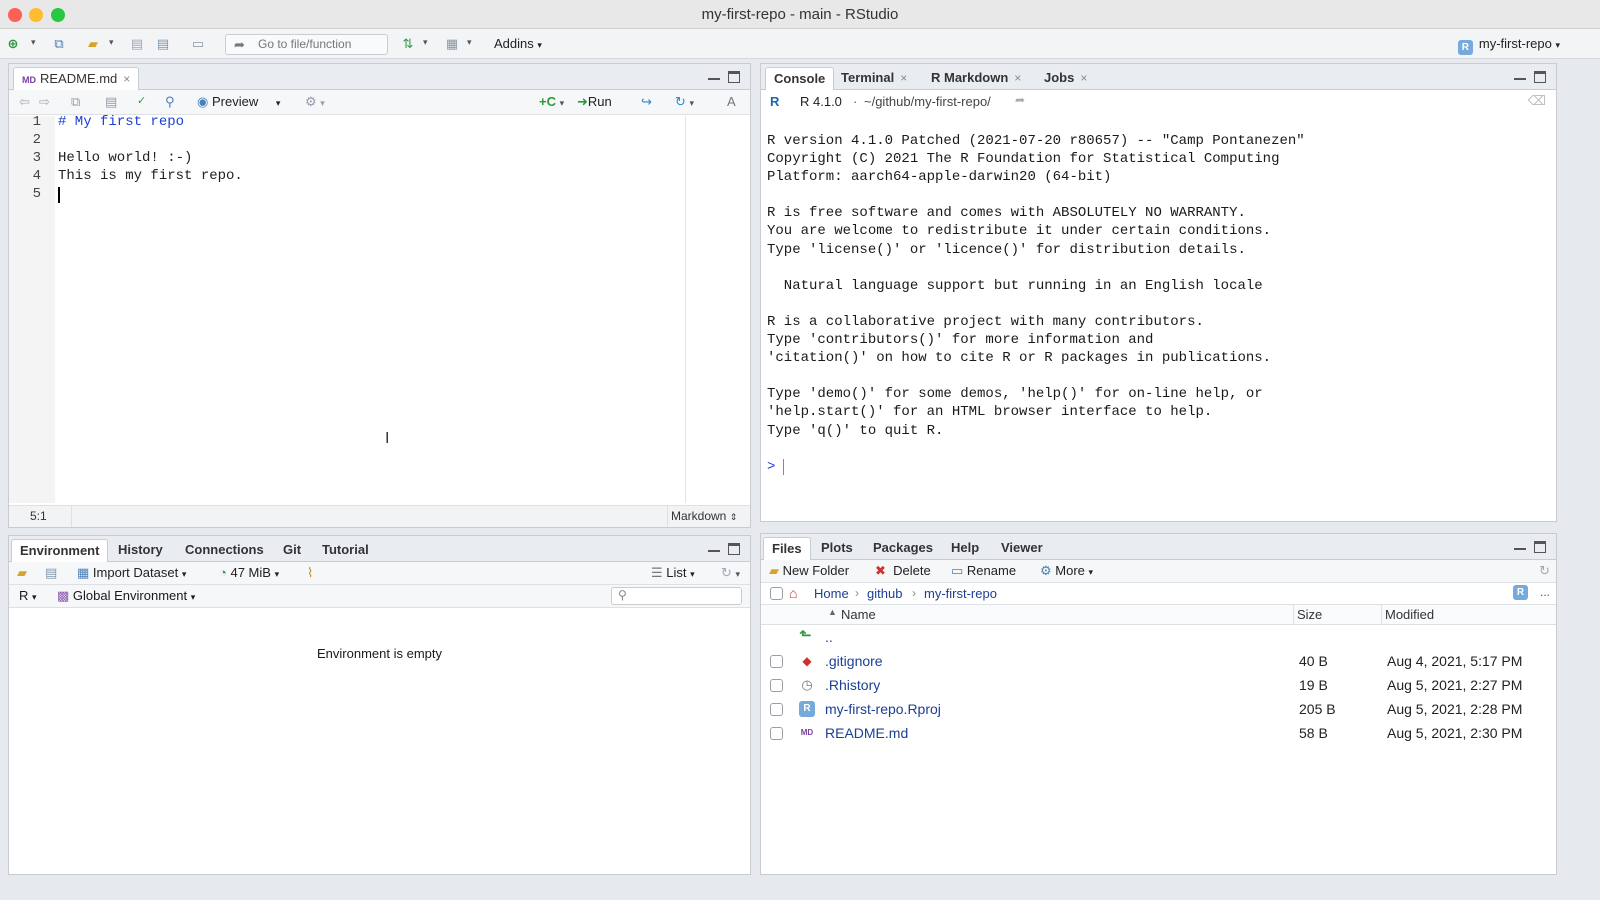 This screenshot has width=1600, height=900. I want to click on close-window-button, so click(15, 15).